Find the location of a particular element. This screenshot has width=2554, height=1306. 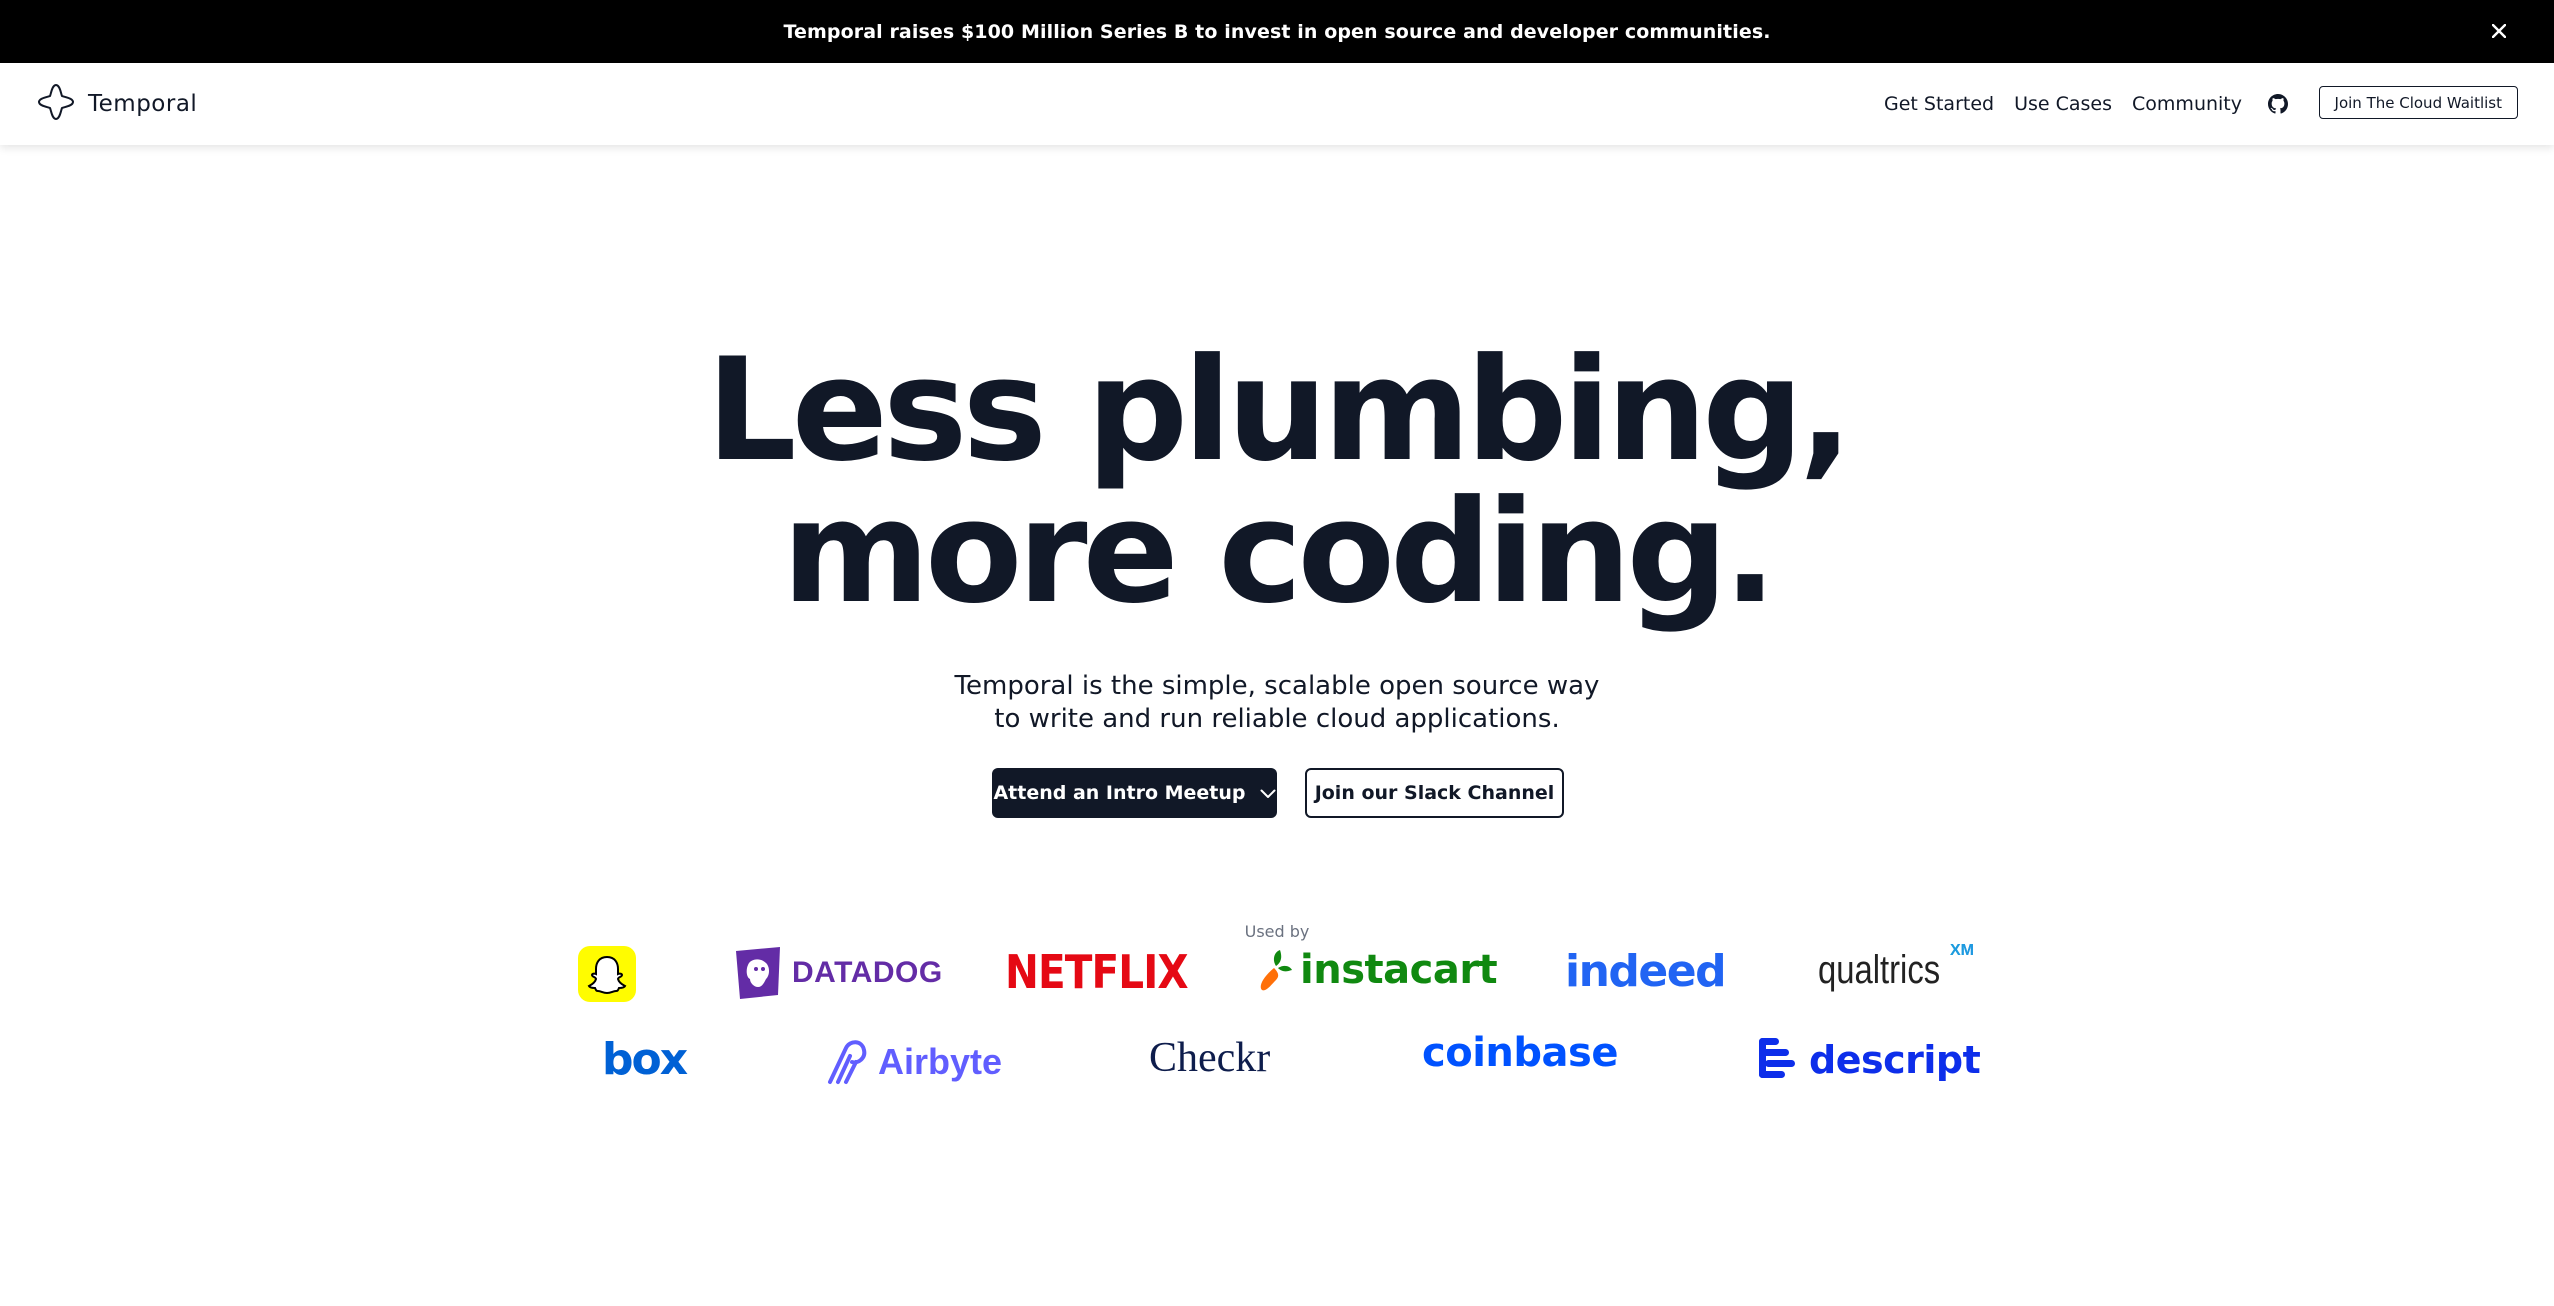

qualtrics-logo: qualtrics XM is located at coordinates (1896, 967).